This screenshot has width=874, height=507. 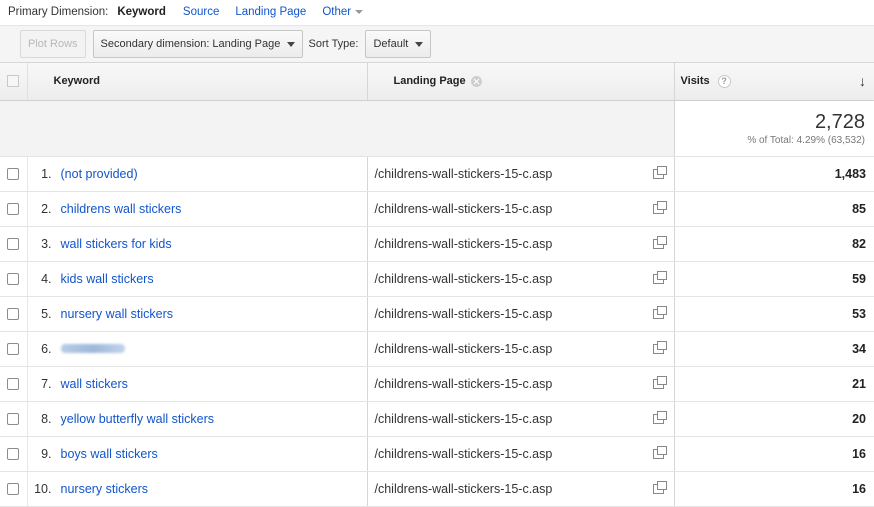 I want to click on table-row: 6. /childrens-wall-stickers-15-c.asp 34, so click(x=437, y=349).